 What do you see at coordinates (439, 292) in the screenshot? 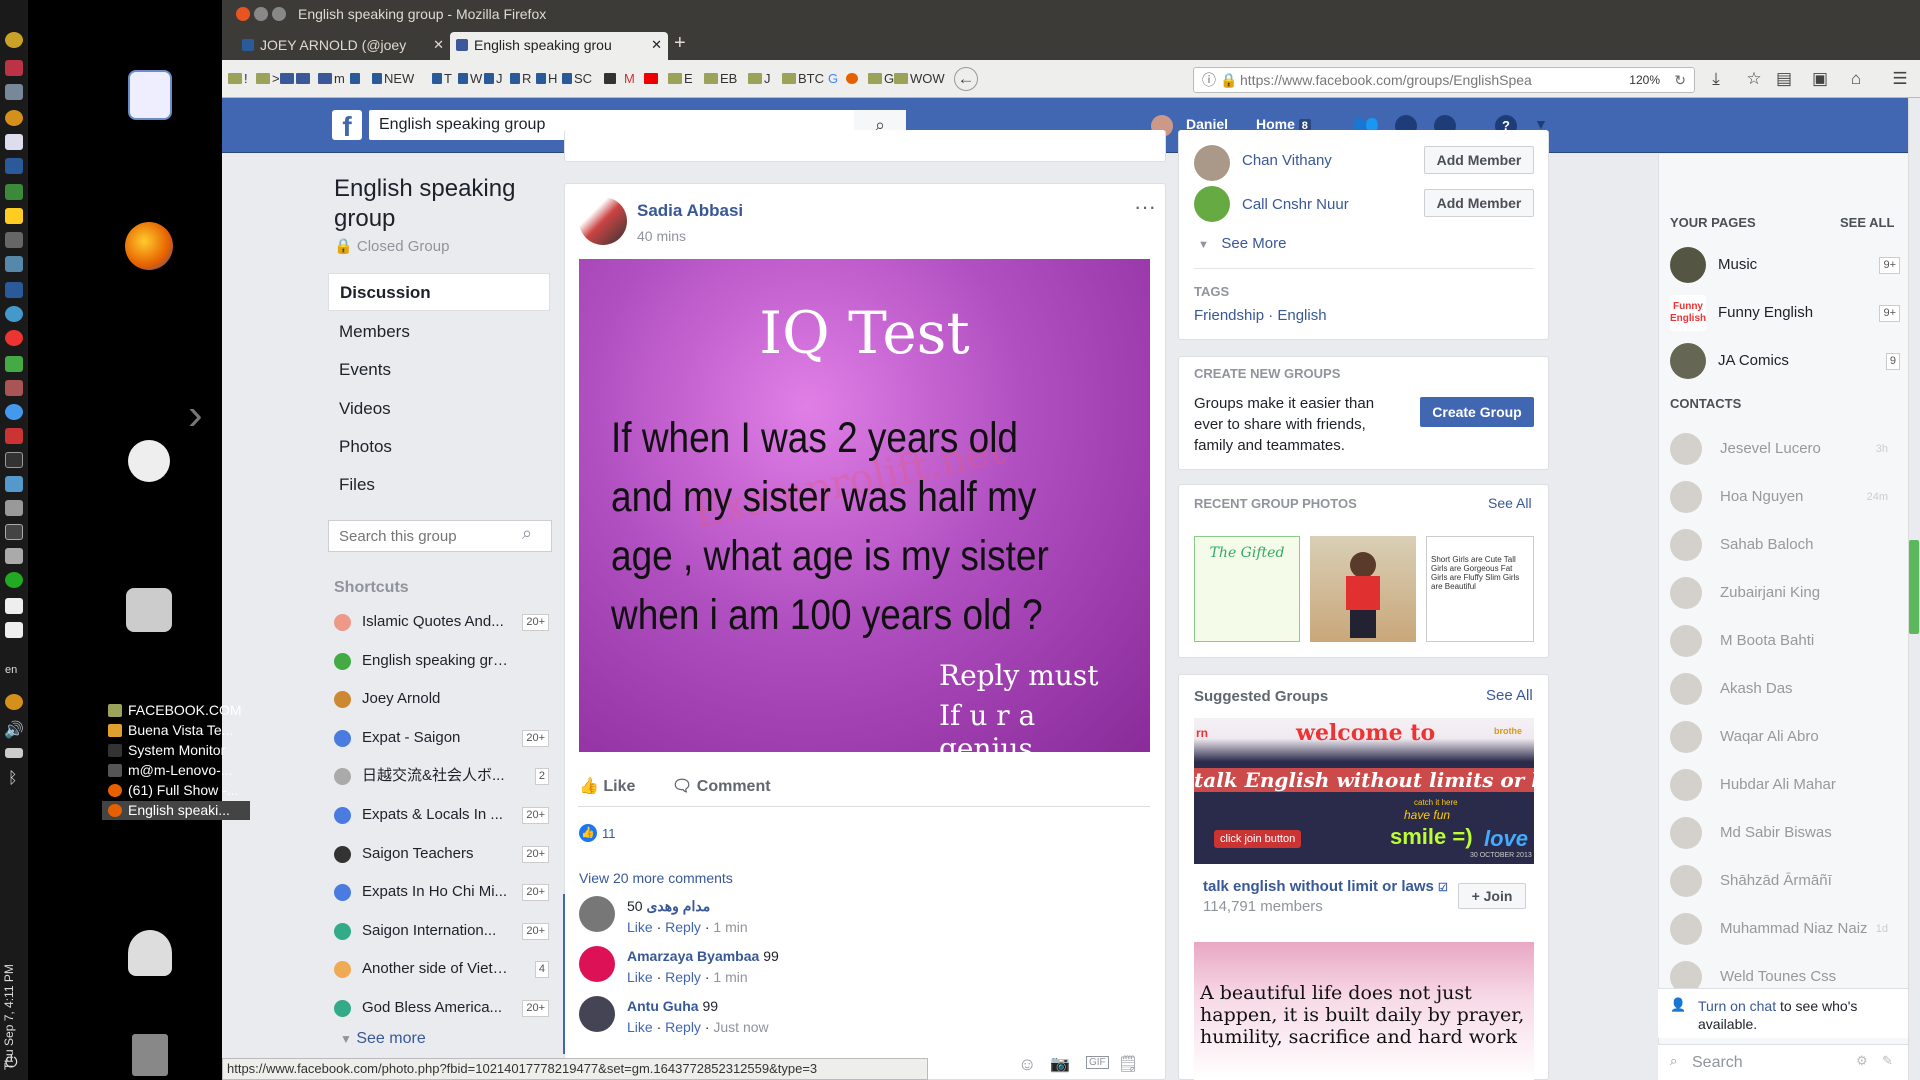
I see `nav-discussion: Discussion` at bounding box center [439, 292].